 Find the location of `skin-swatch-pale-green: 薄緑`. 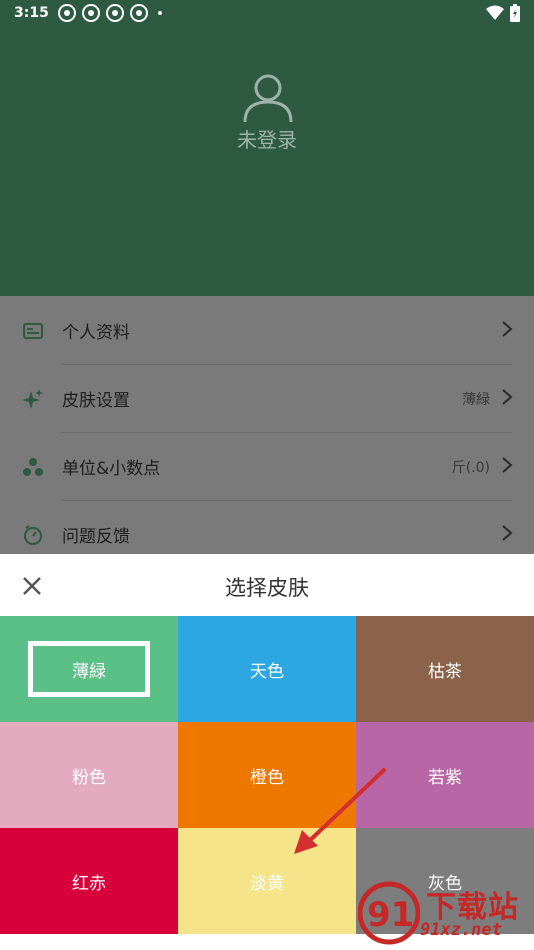

skin-swatch-pale-green: 薄緑 is located at coordinates (89, 669).